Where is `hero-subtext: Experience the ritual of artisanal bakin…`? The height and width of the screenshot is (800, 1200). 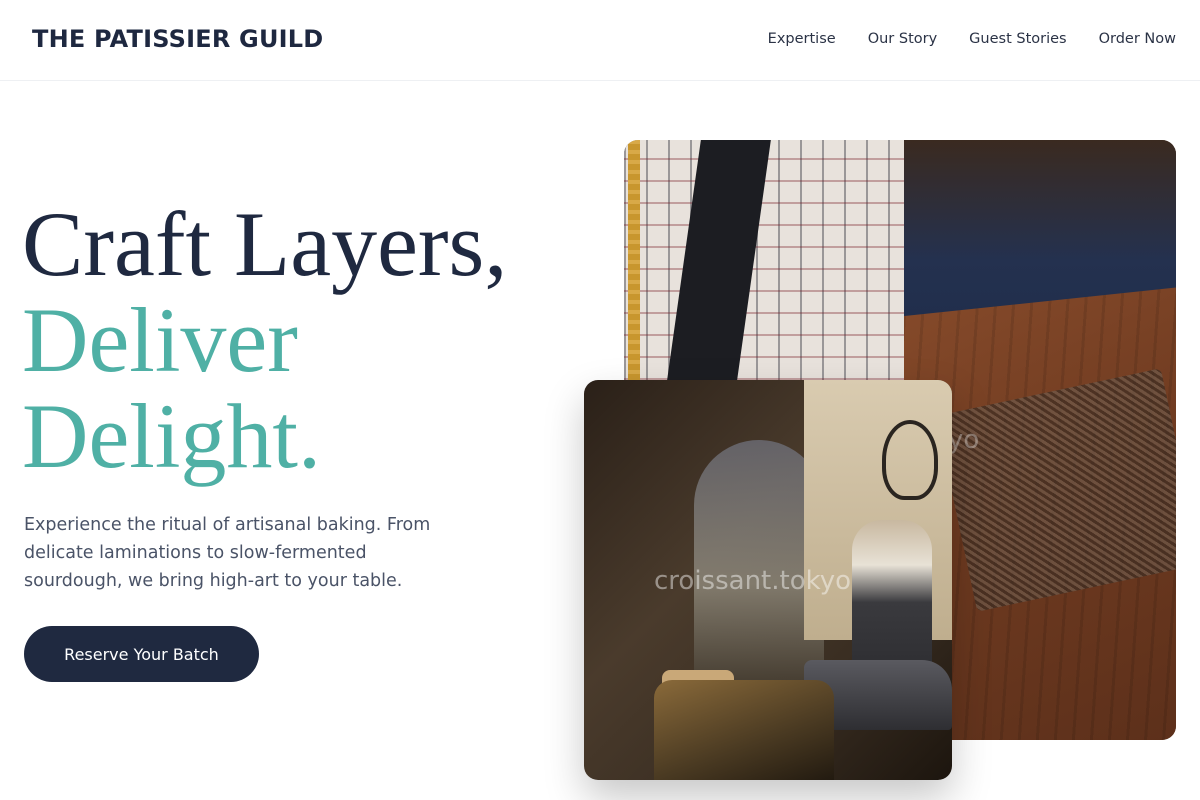
hero-subtext: Experience the ritual of artisanal bakin… is located at coordinates (227, 553).